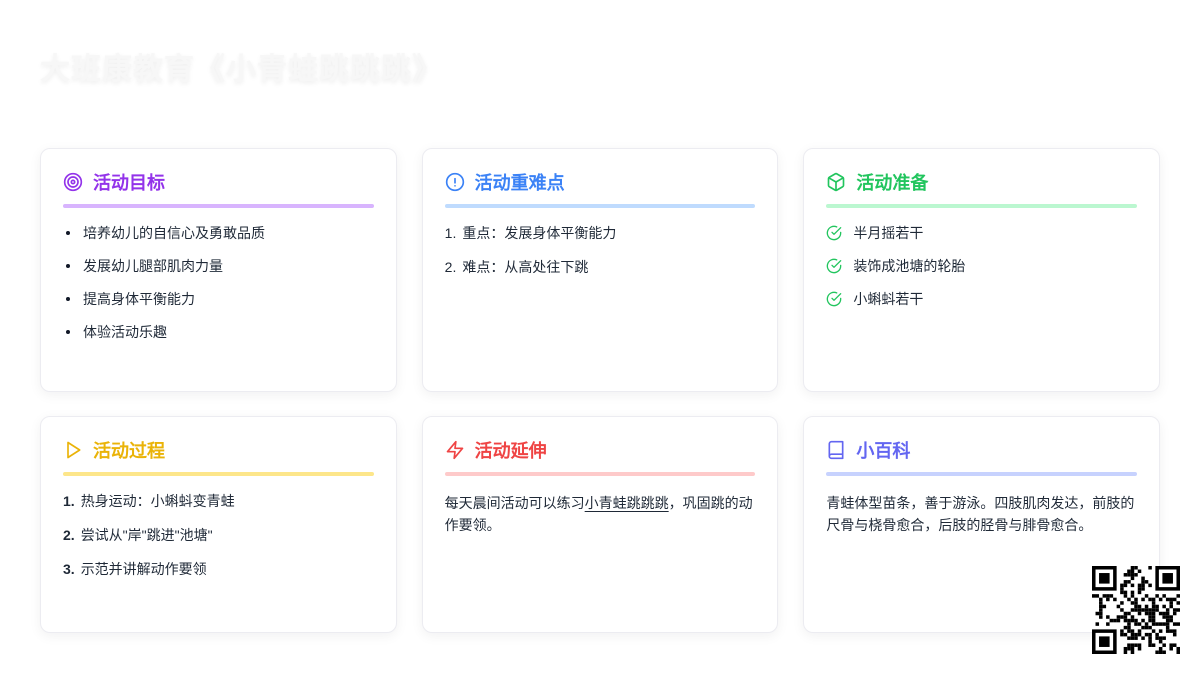 The height and width of the screenshot is (675, 1200). Describe the element at coordinates (539, 233) in the screenshot. I see `list-item-text: 重点：发展身体平衡能力` at that location.